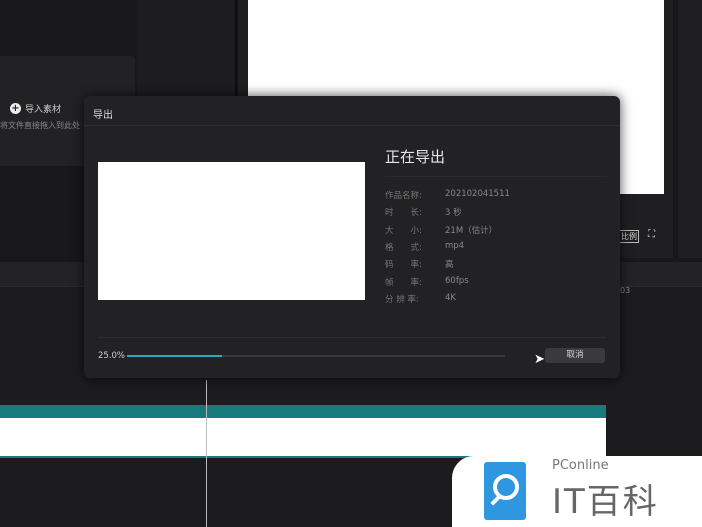 The height and width of the screenshot is (527, 702). Describe the element at coordinates (303, 411) in the screenshot. I see `video-track-header` at that location.